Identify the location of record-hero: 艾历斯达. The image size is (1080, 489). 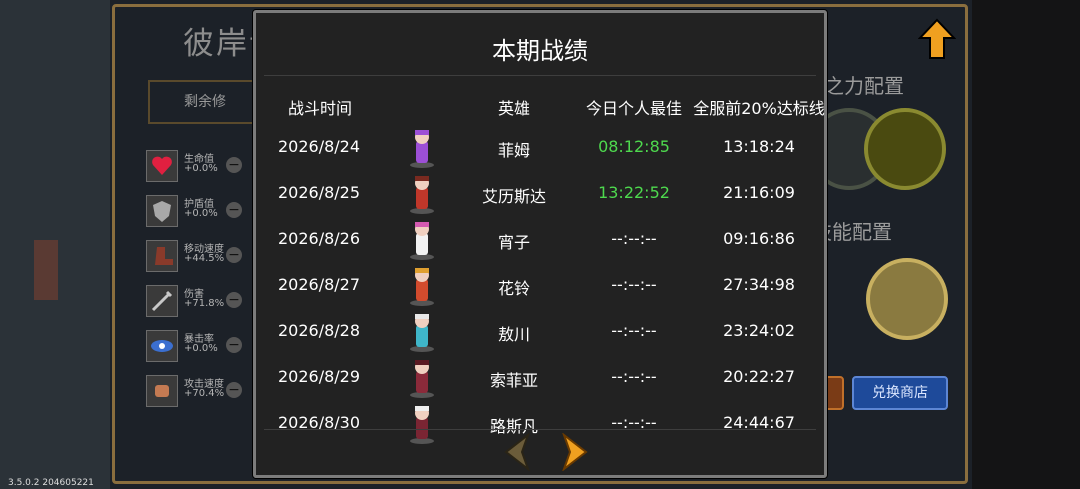
(513, 196).